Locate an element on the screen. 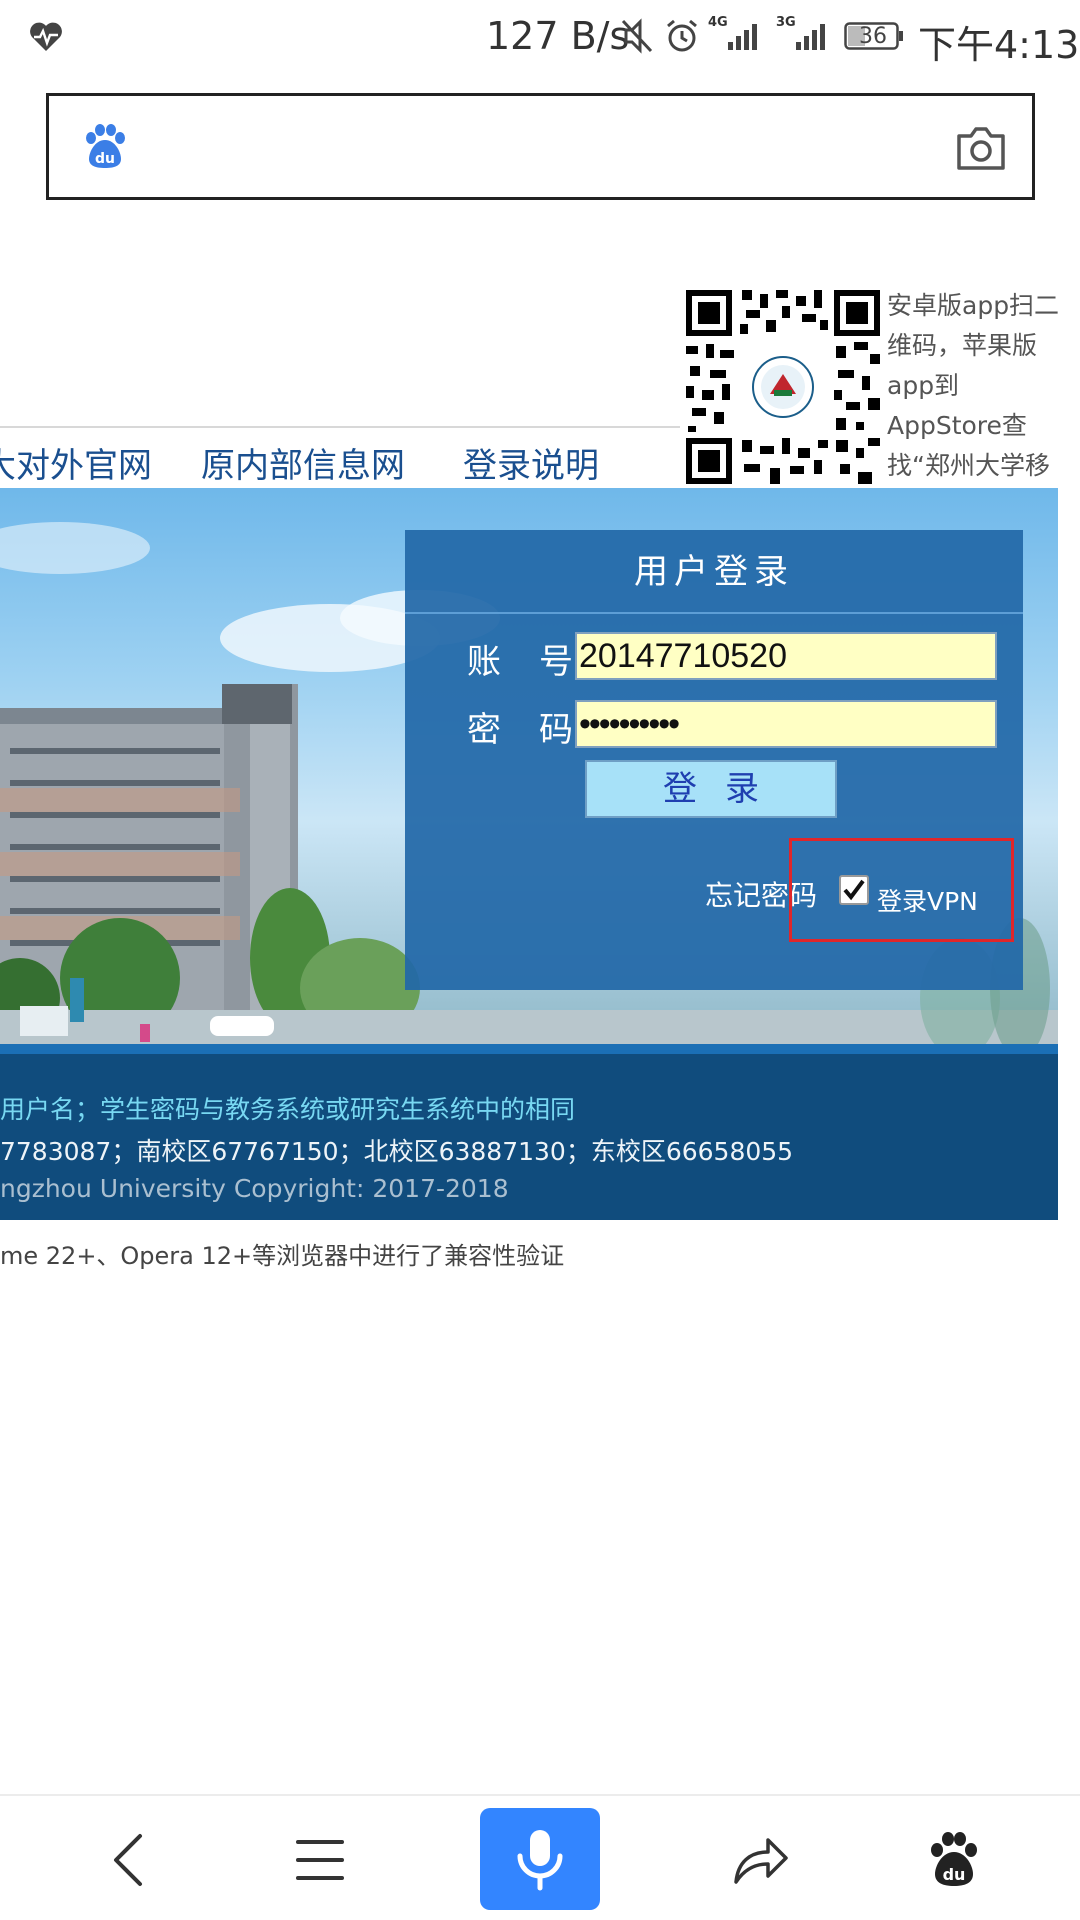 This screenshot has height=1920, width=1080. camera-icon is located at coordinates (981, 147).